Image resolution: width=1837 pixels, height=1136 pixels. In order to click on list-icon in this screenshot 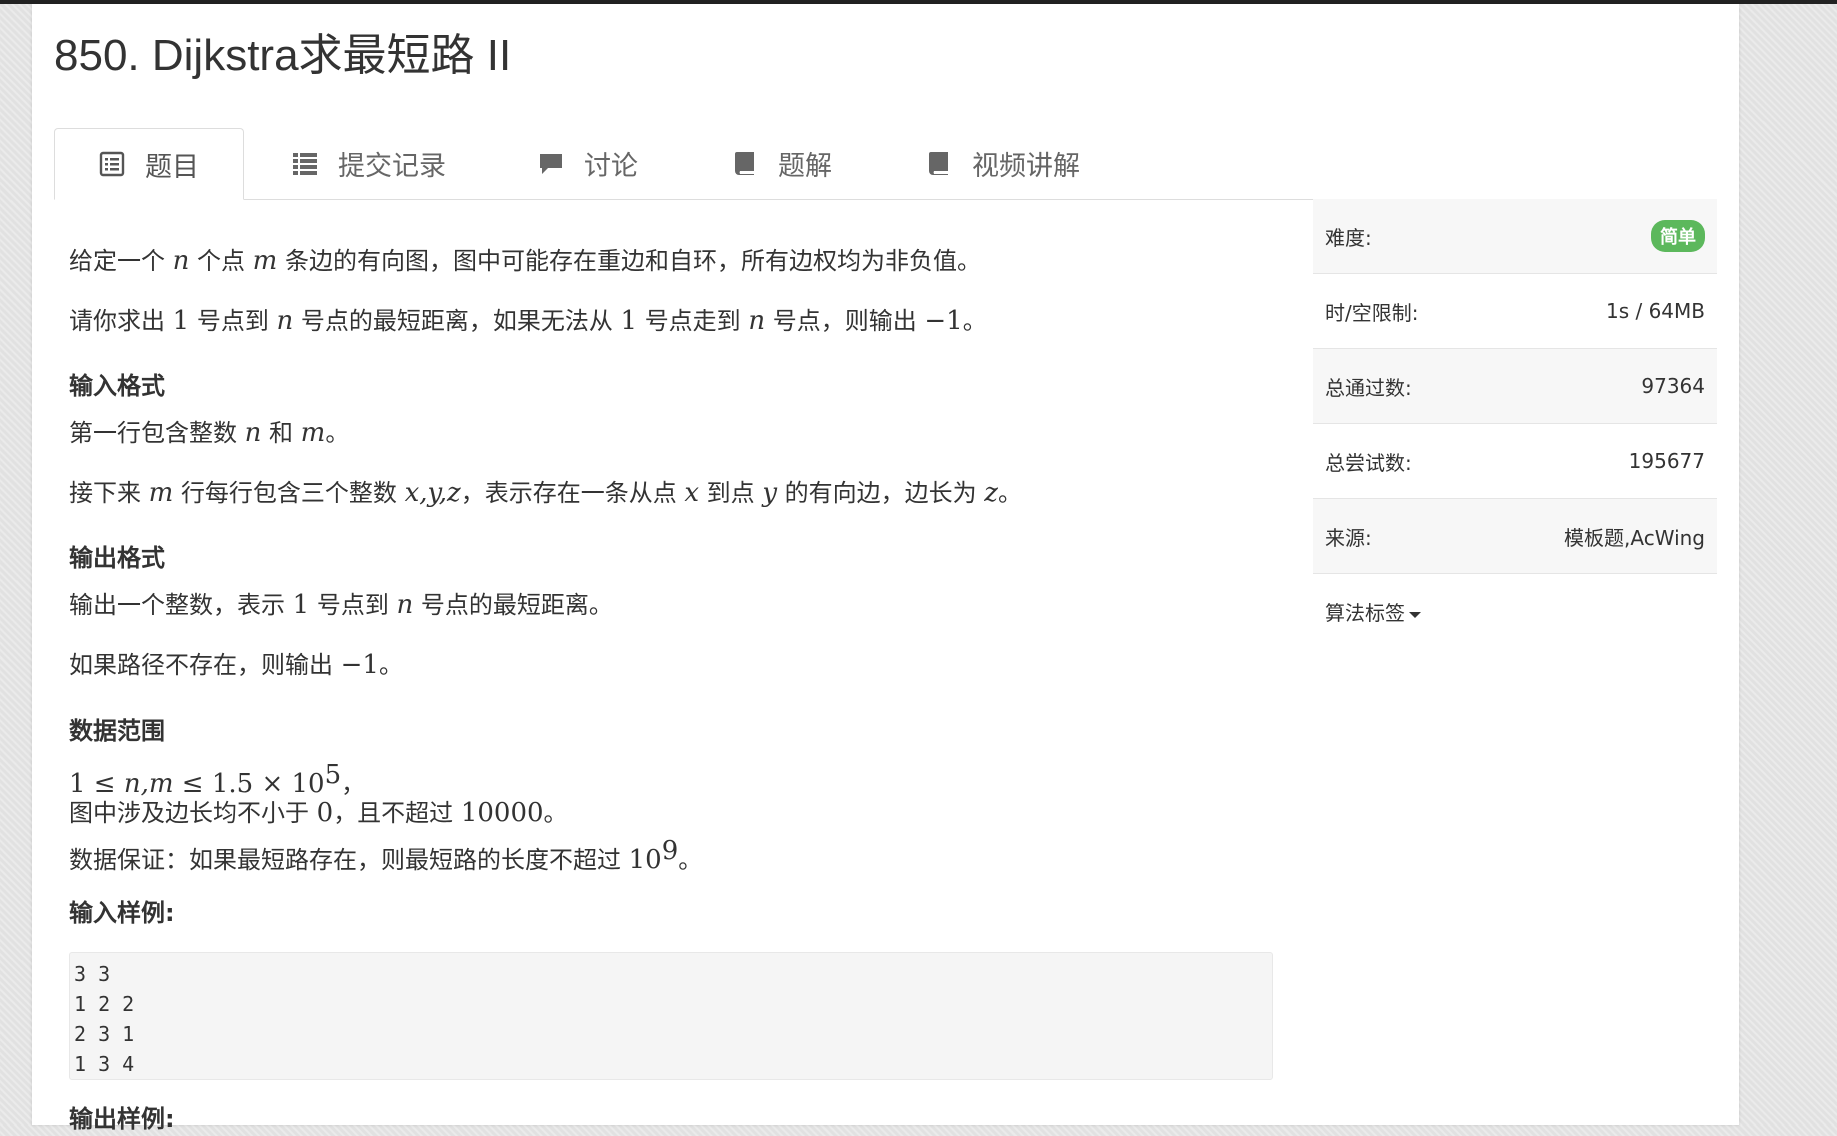, I will do `click(305, 164)`.